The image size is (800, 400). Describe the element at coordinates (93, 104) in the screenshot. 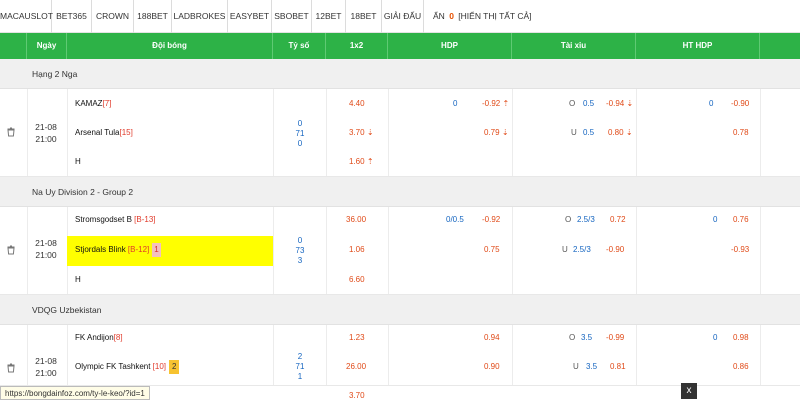

I see `home-team: KAMAZ[7]` at that location.